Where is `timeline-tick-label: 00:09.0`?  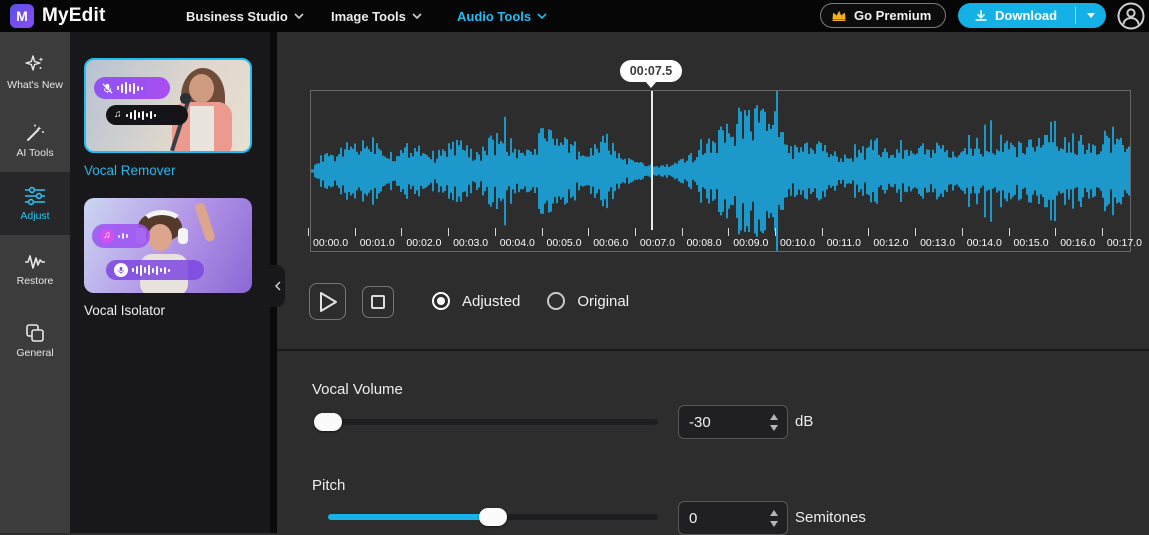
timeline-tick-label: 00:09.0 is located at coordinates (751, 243).